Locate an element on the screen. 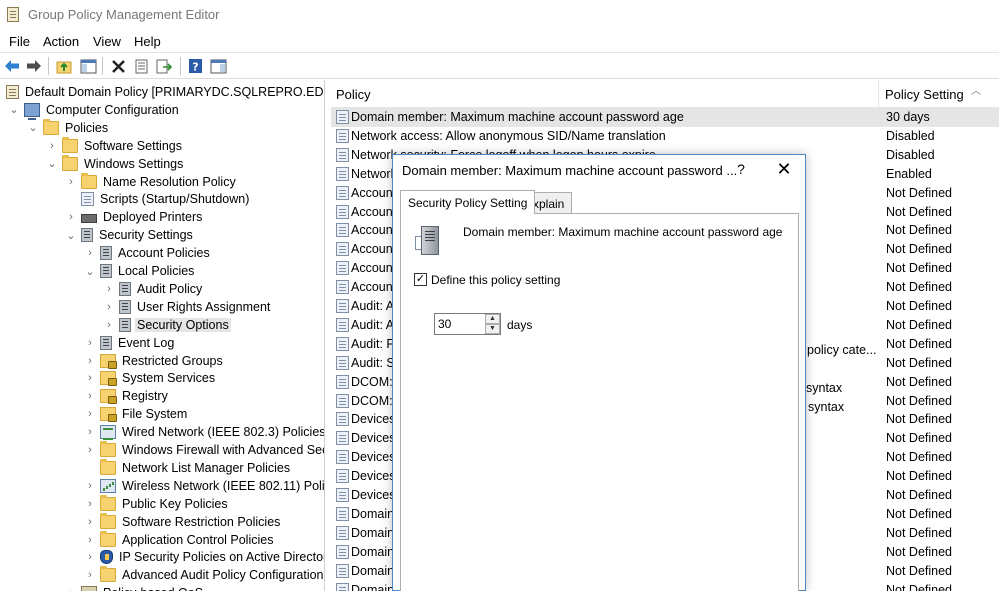  folder-icon is located at coordinates (108, 574).